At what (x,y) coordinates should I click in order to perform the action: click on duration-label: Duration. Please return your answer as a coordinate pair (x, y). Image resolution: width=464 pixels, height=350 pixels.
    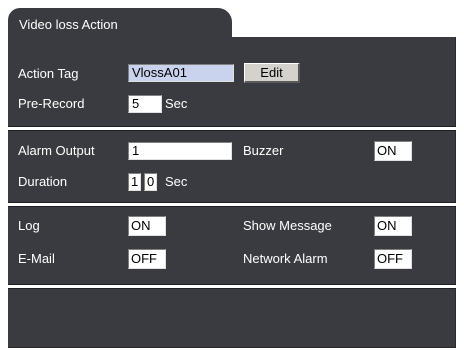
    Looking at the image, I should click on (43, 181).